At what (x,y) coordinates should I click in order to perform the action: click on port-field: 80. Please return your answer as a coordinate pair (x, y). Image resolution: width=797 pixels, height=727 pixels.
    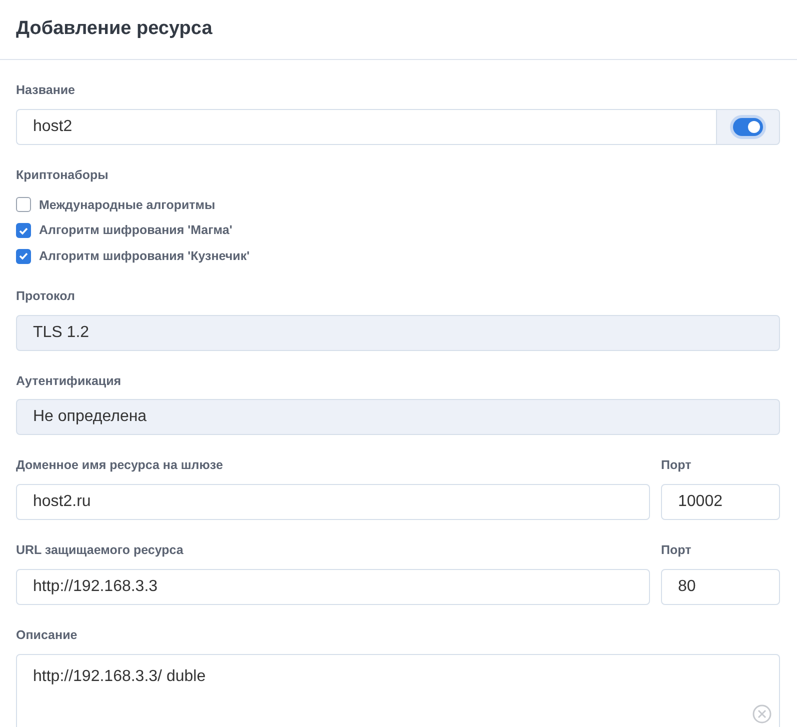
    Looking at the image, I should click on (720, 586).